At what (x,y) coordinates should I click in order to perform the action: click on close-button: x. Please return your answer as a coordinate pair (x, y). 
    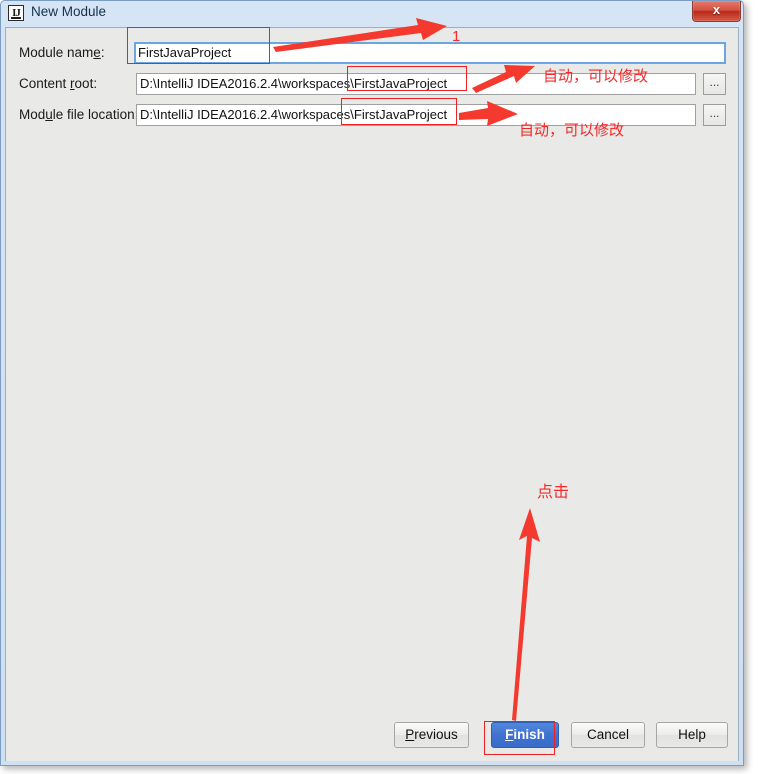
    Looking at the image, I should click on (716, 11).